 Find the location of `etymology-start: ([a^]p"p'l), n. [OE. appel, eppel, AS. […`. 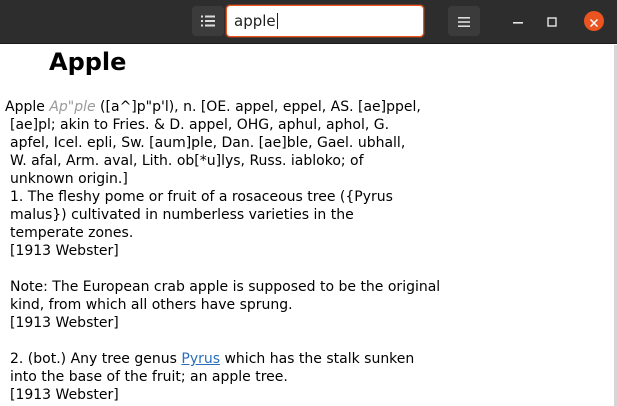

etymology-start: ([a^]p"p'l), n. [OE. appel, eppel, AS. [… is located at coordinates (258, 107).